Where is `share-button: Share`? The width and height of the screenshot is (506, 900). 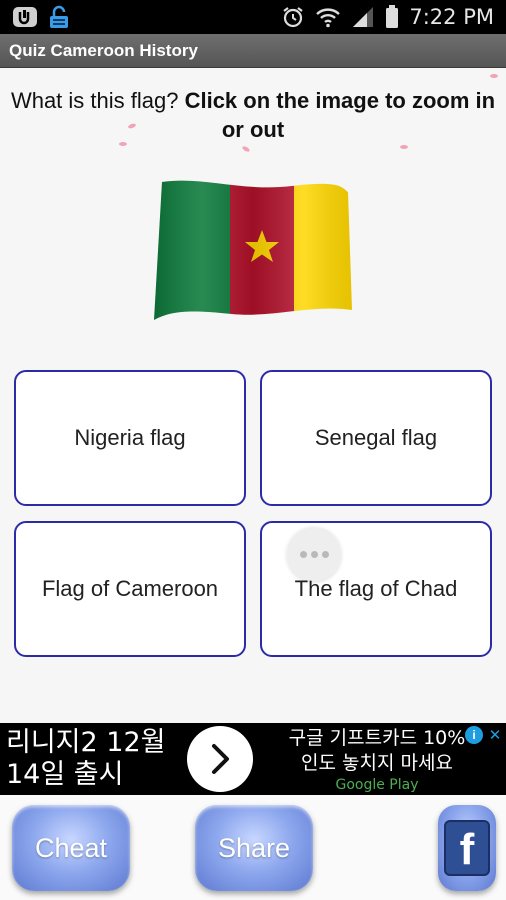 share-button: Share is located at coordinates (254, 848).